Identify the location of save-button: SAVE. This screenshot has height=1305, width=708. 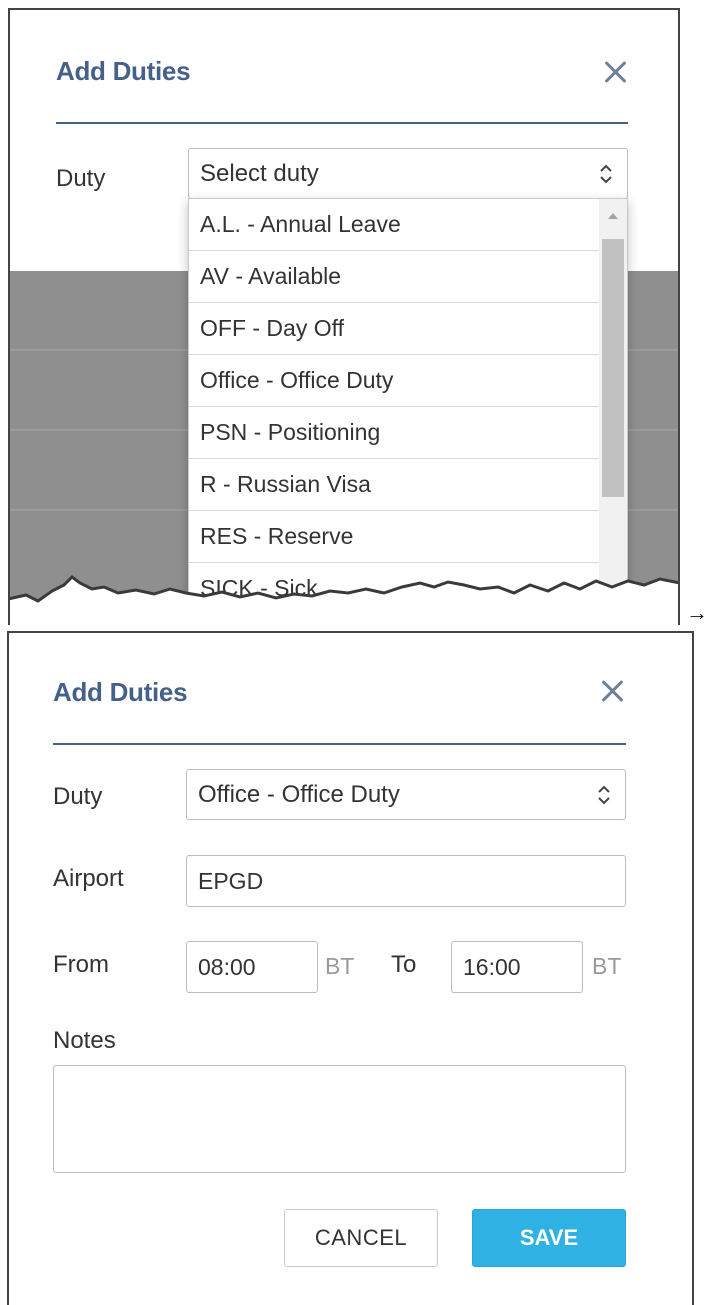
(549, 1238).